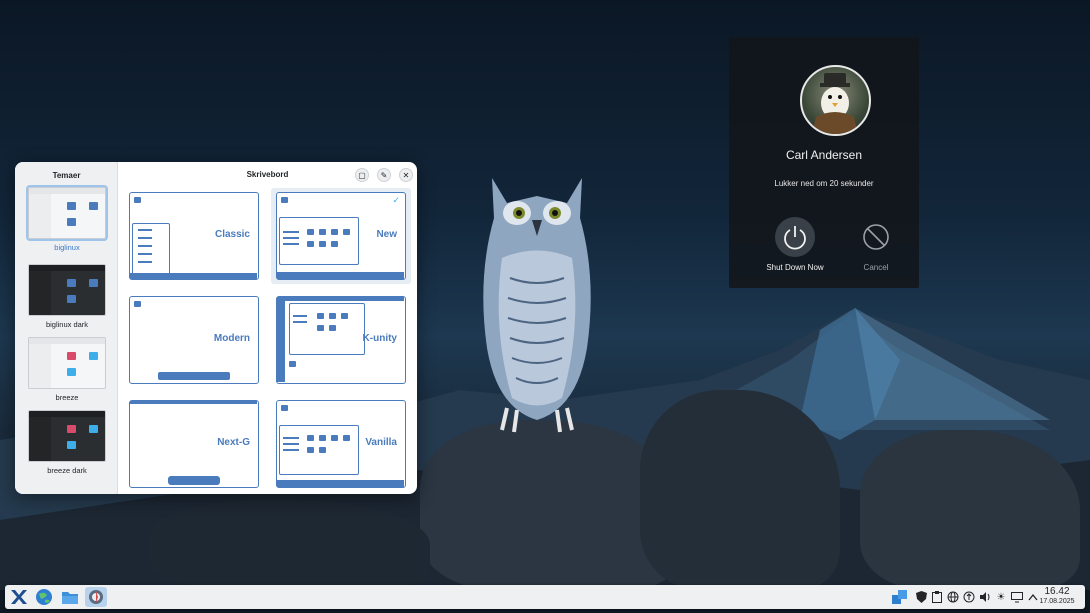  I want to click on biglinux-menu-icon, so click(19, 597).